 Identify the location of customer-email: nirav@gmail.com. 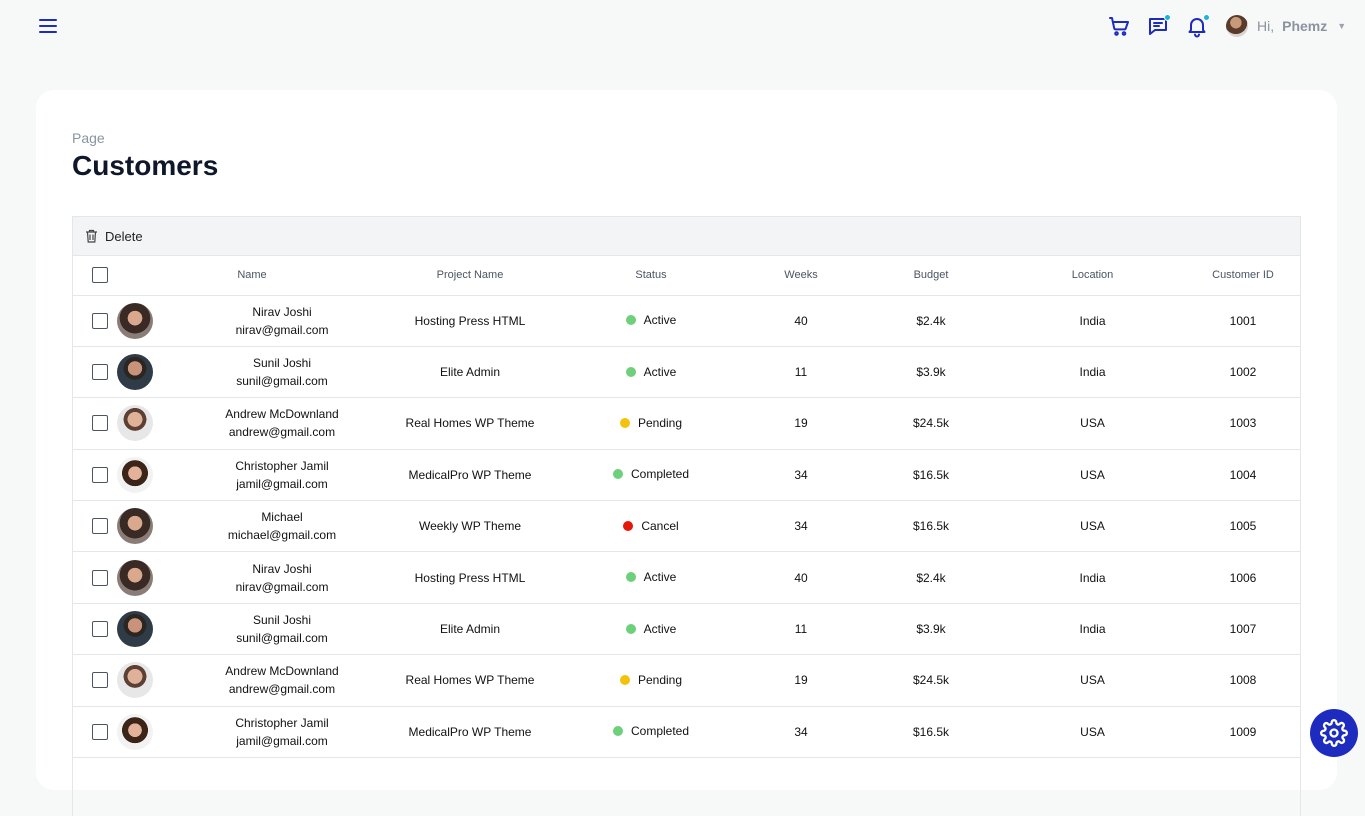
(282, 586).